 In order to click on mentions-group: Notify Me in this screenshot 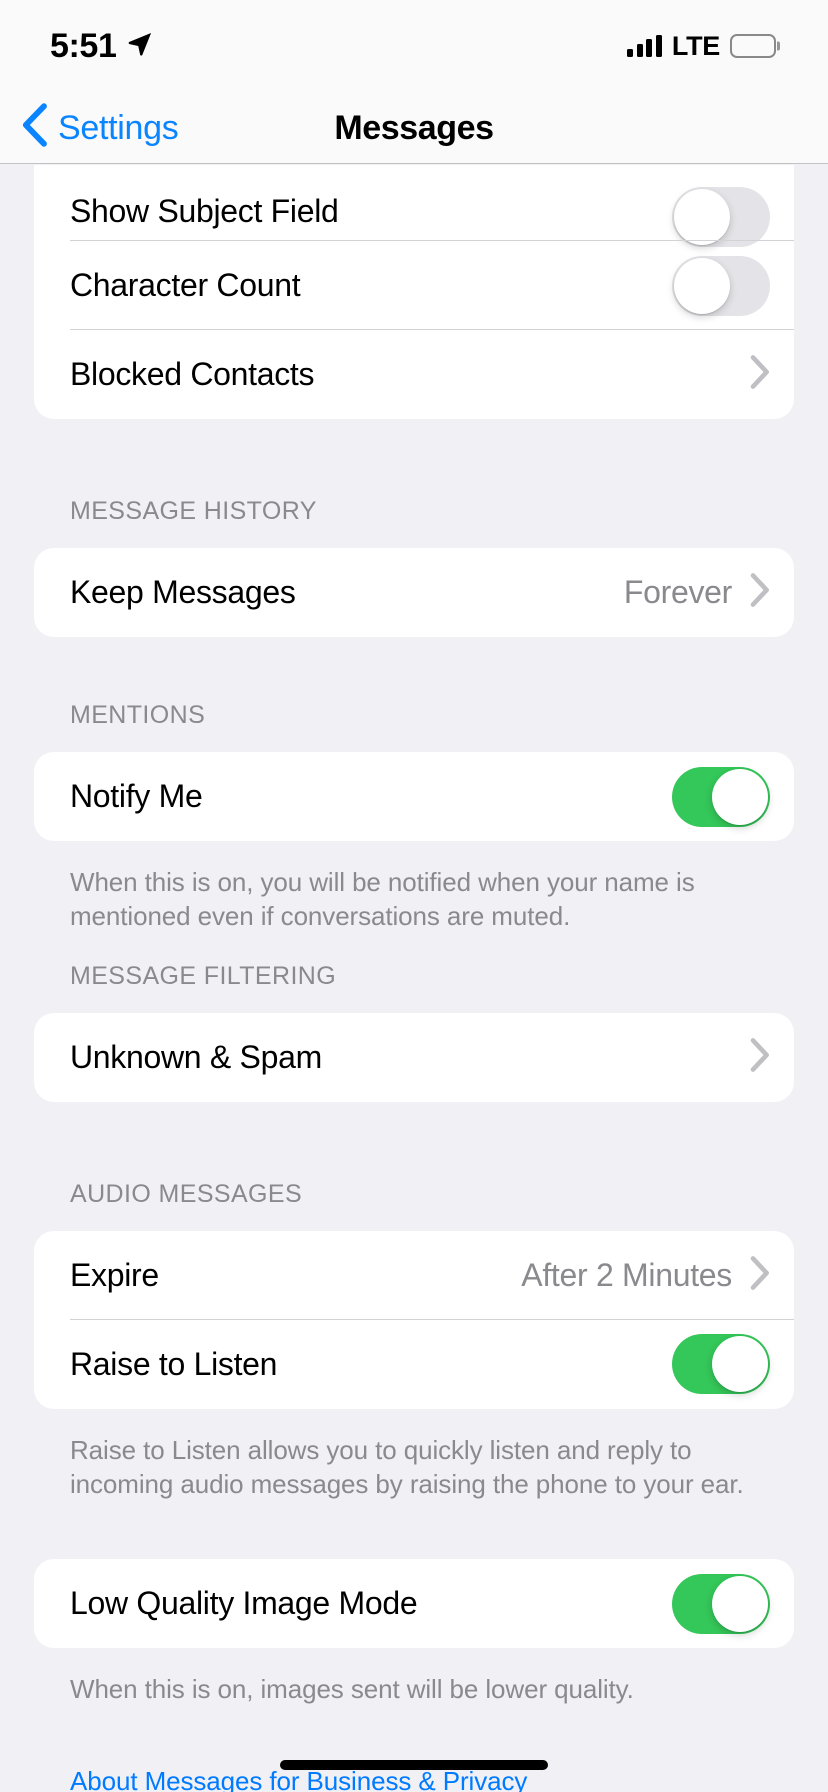, I will do `click(414, 796)`.